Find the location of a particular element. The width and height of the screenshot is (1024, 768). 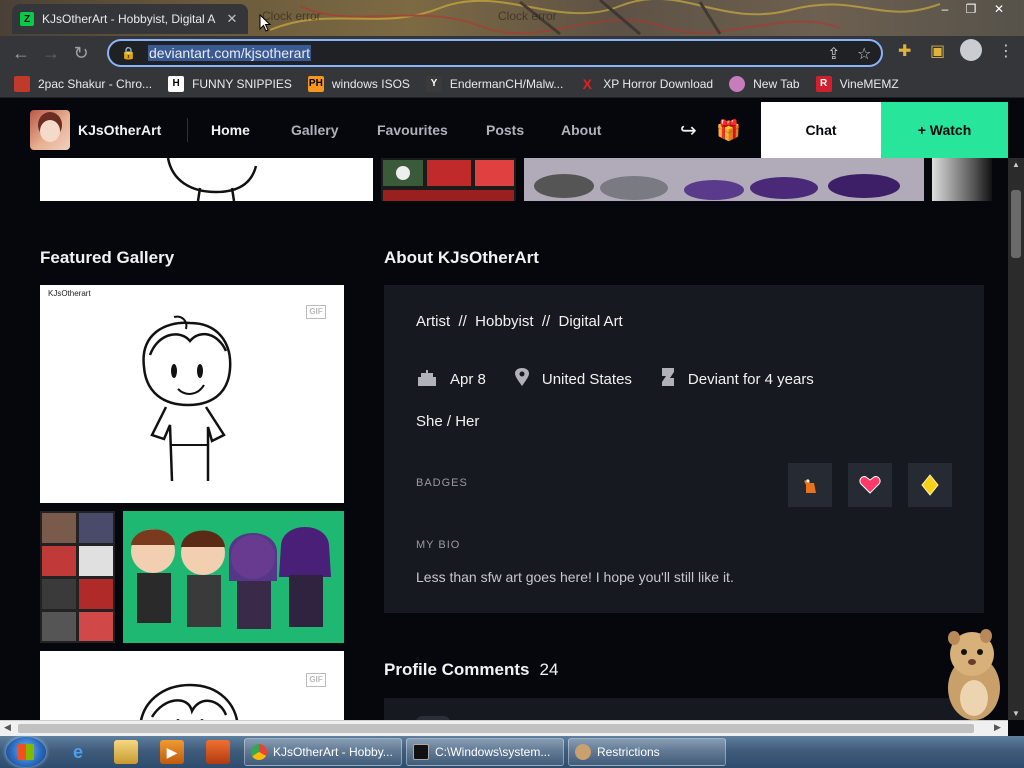

restrictions-icon is located at coordinates (583, 752).